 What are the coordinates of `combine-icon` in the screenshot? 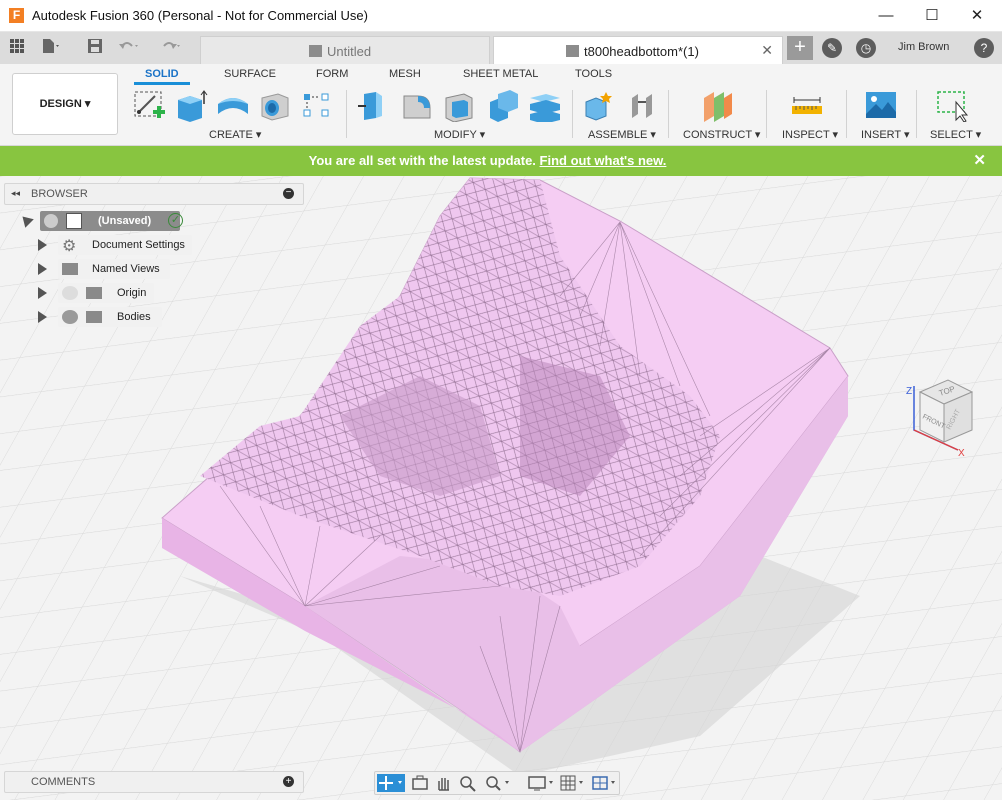 It's located at (503, 105).